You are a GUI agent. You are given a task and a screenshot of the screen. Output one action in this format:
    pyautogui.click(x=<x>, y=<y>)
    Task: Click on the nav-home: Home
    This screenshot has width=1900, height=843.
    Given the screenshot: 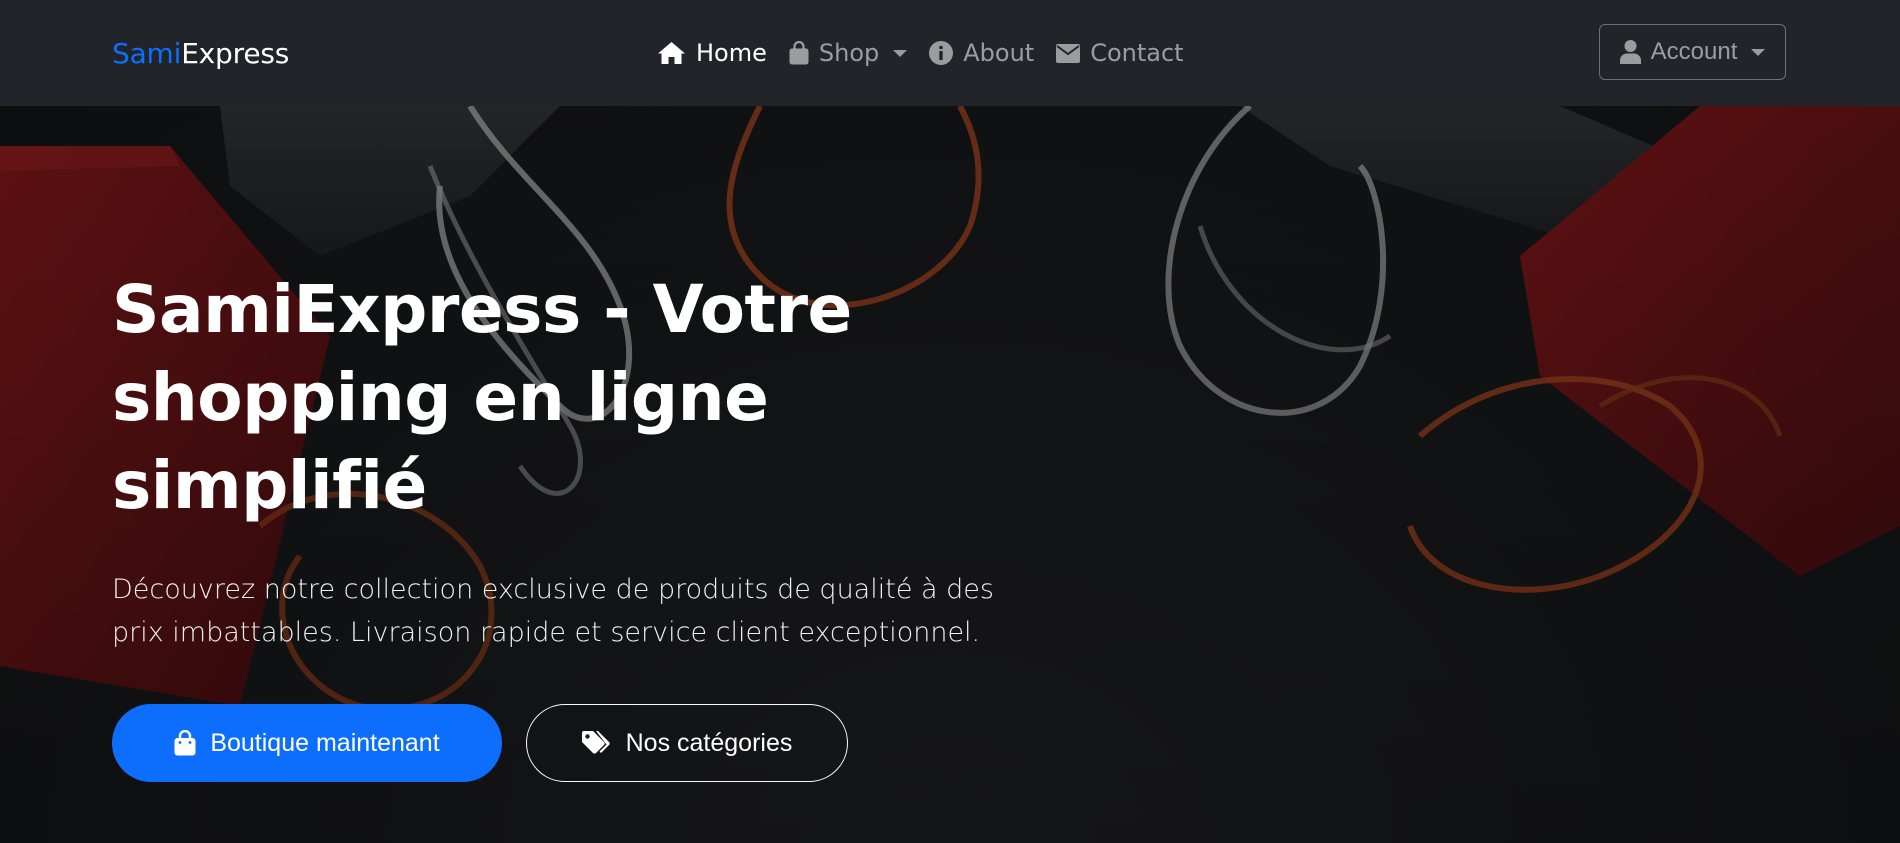 What is the action you would take?
    pyautogui.click(x=712, y=53)
    